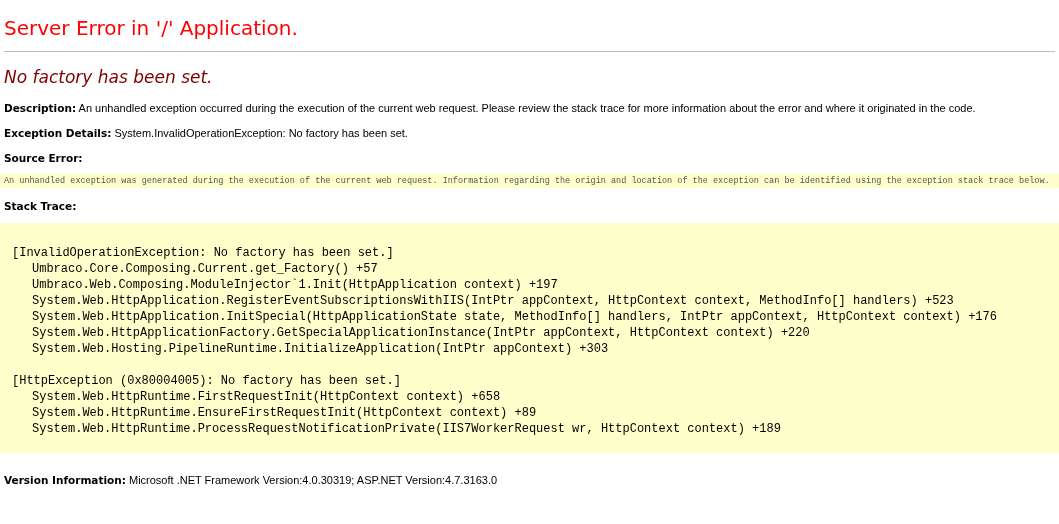 The width and height of the screenshot is (1059, 524). What do you see at coordinates (490, 108) in the screenshot?
I see `description-text: Description: An unhandled exception occurred during the execution of the current web request. Please review the stack trace for more information about the error and where it originated in the code.` at bounding box center [490, 108].